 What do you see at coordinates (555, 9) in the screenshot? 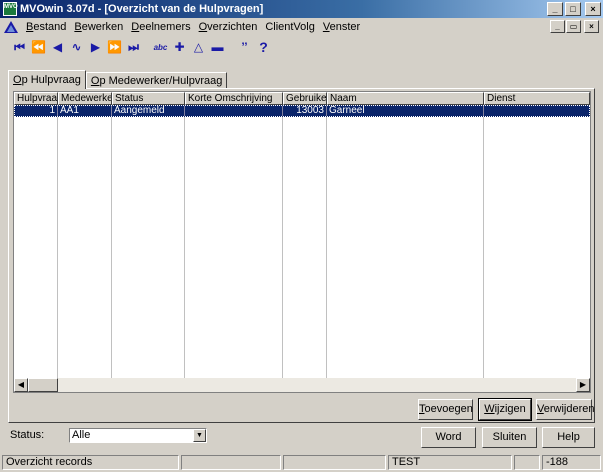
I see `minimize-button: _` at bounding box center [555, 9].